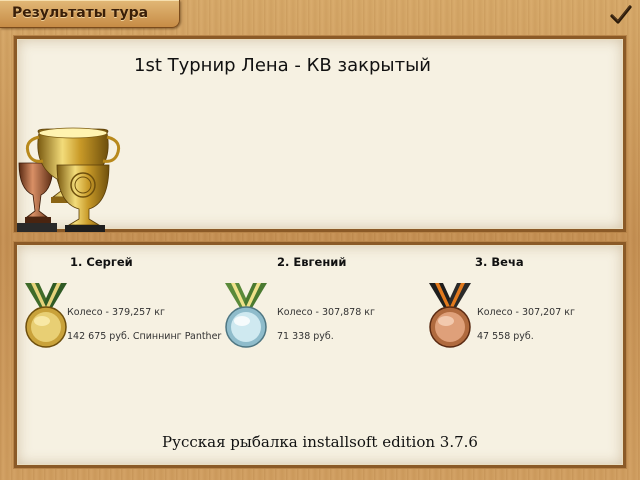 The height and width of the screenshot is (480, 640). What do you see at coordinates (450, 315) in the screenshot?
I see `bronze-medal-icon` at bounding box center [450, 315].